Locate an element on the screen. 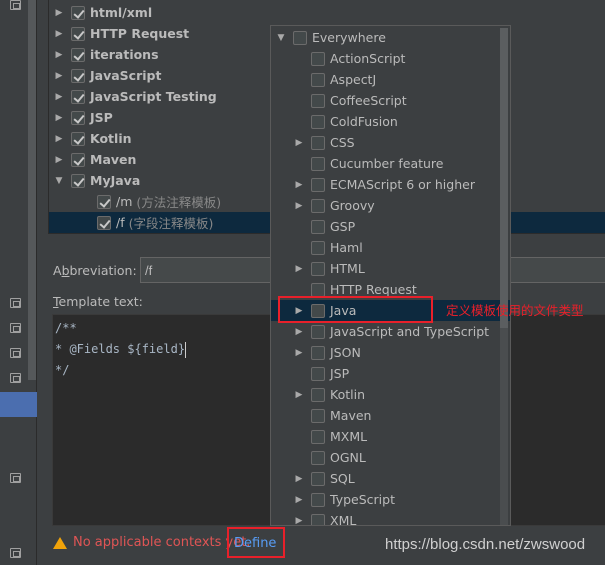 Image resolution: width=605 pixels, height=565 pixels. context-item: ▶ CSS is located at coordinates (385, 142).